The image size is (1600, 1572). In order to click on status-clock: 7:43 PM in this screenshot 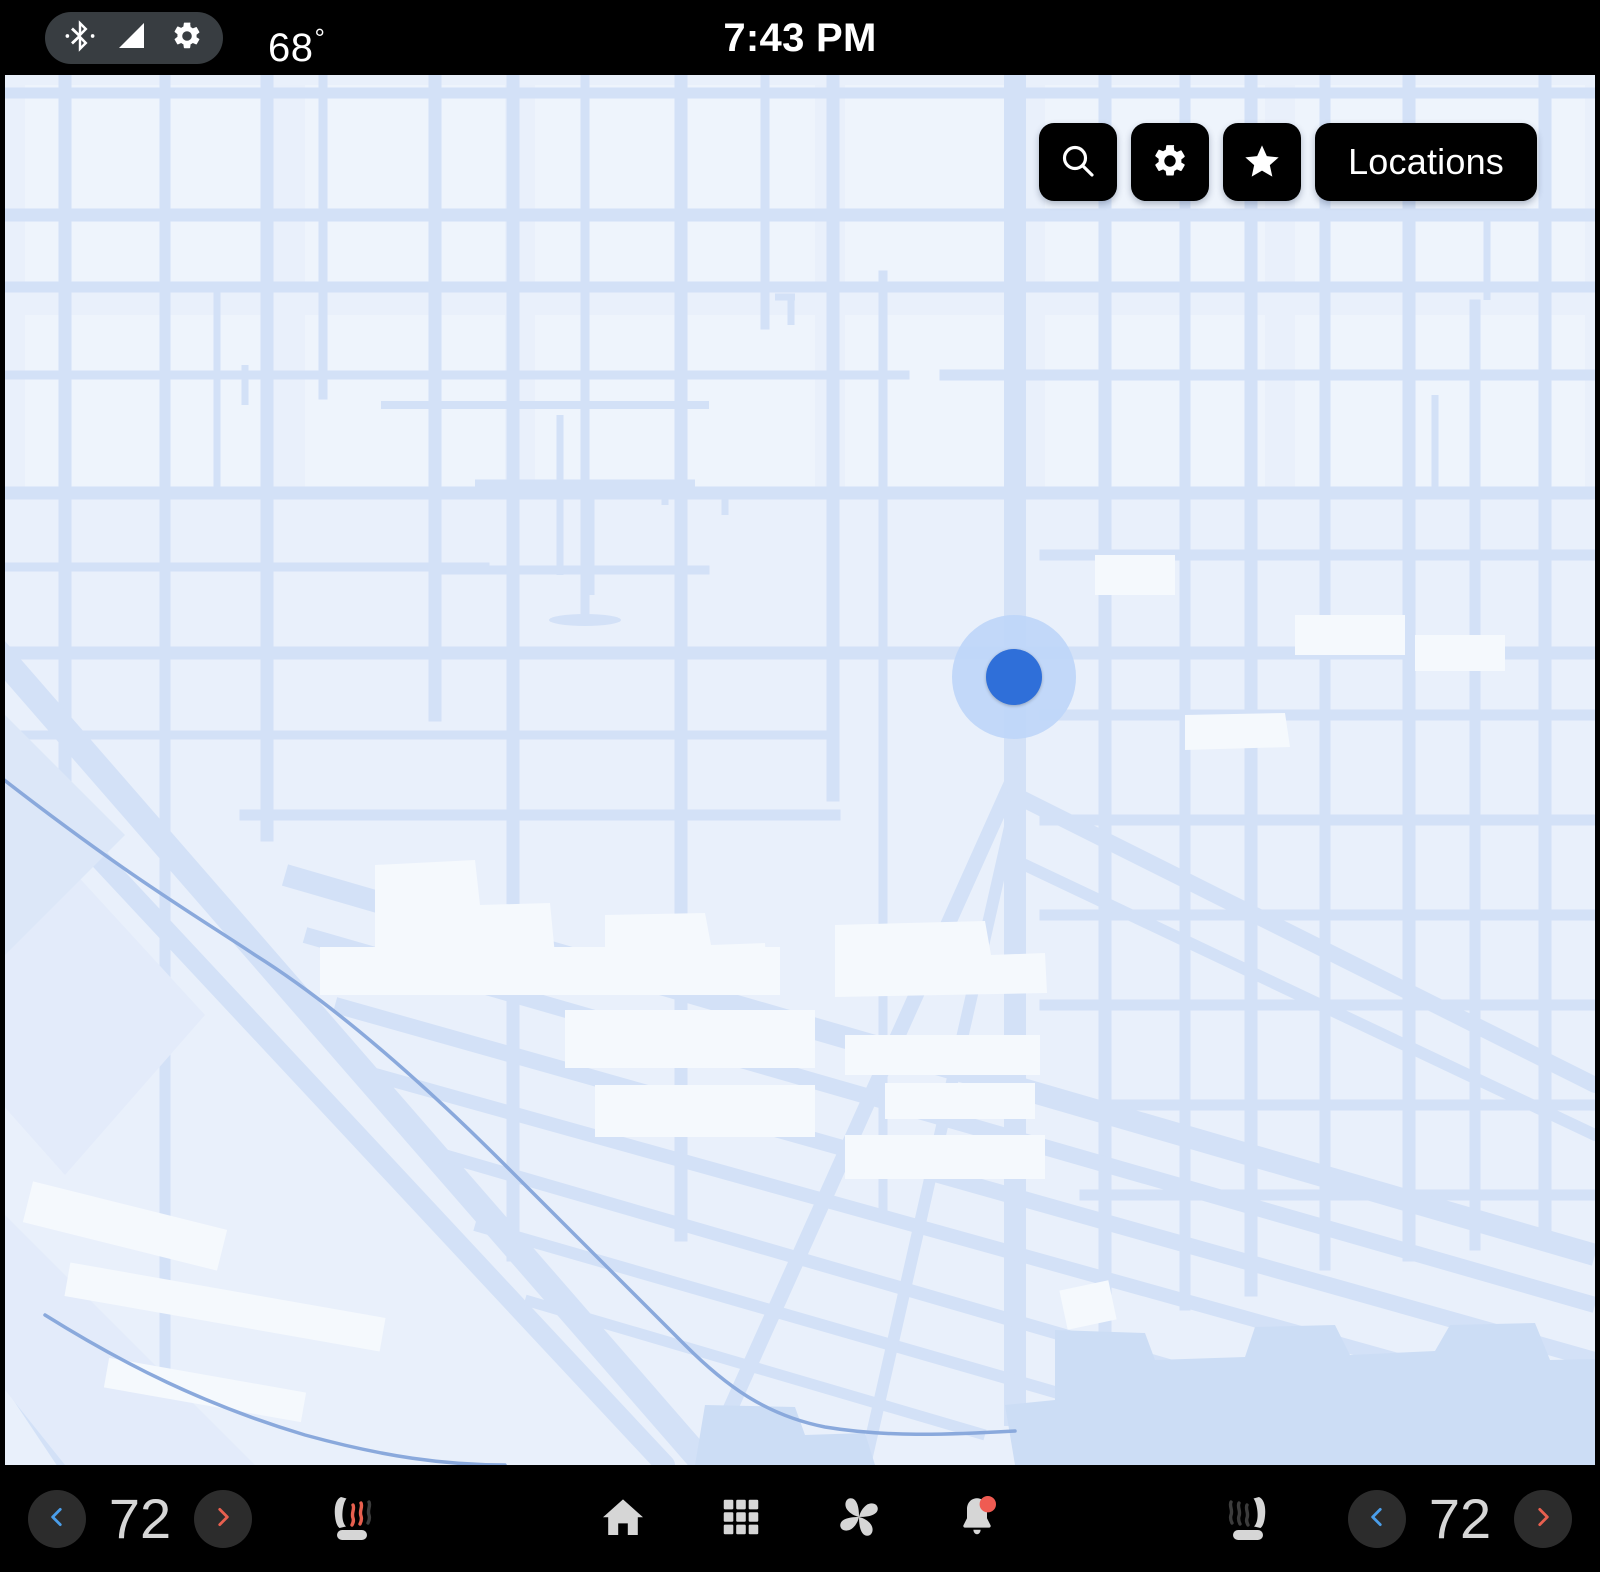, I will do `click(800, 38)`.